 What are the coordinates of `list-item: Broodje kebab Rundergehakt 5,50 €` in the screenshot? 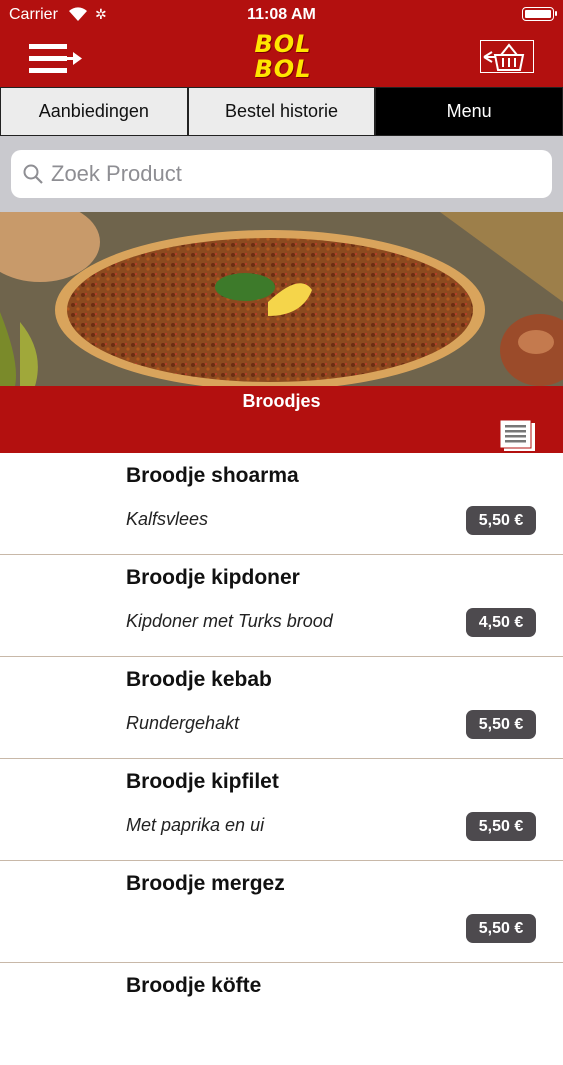 It's located at (281, 708).